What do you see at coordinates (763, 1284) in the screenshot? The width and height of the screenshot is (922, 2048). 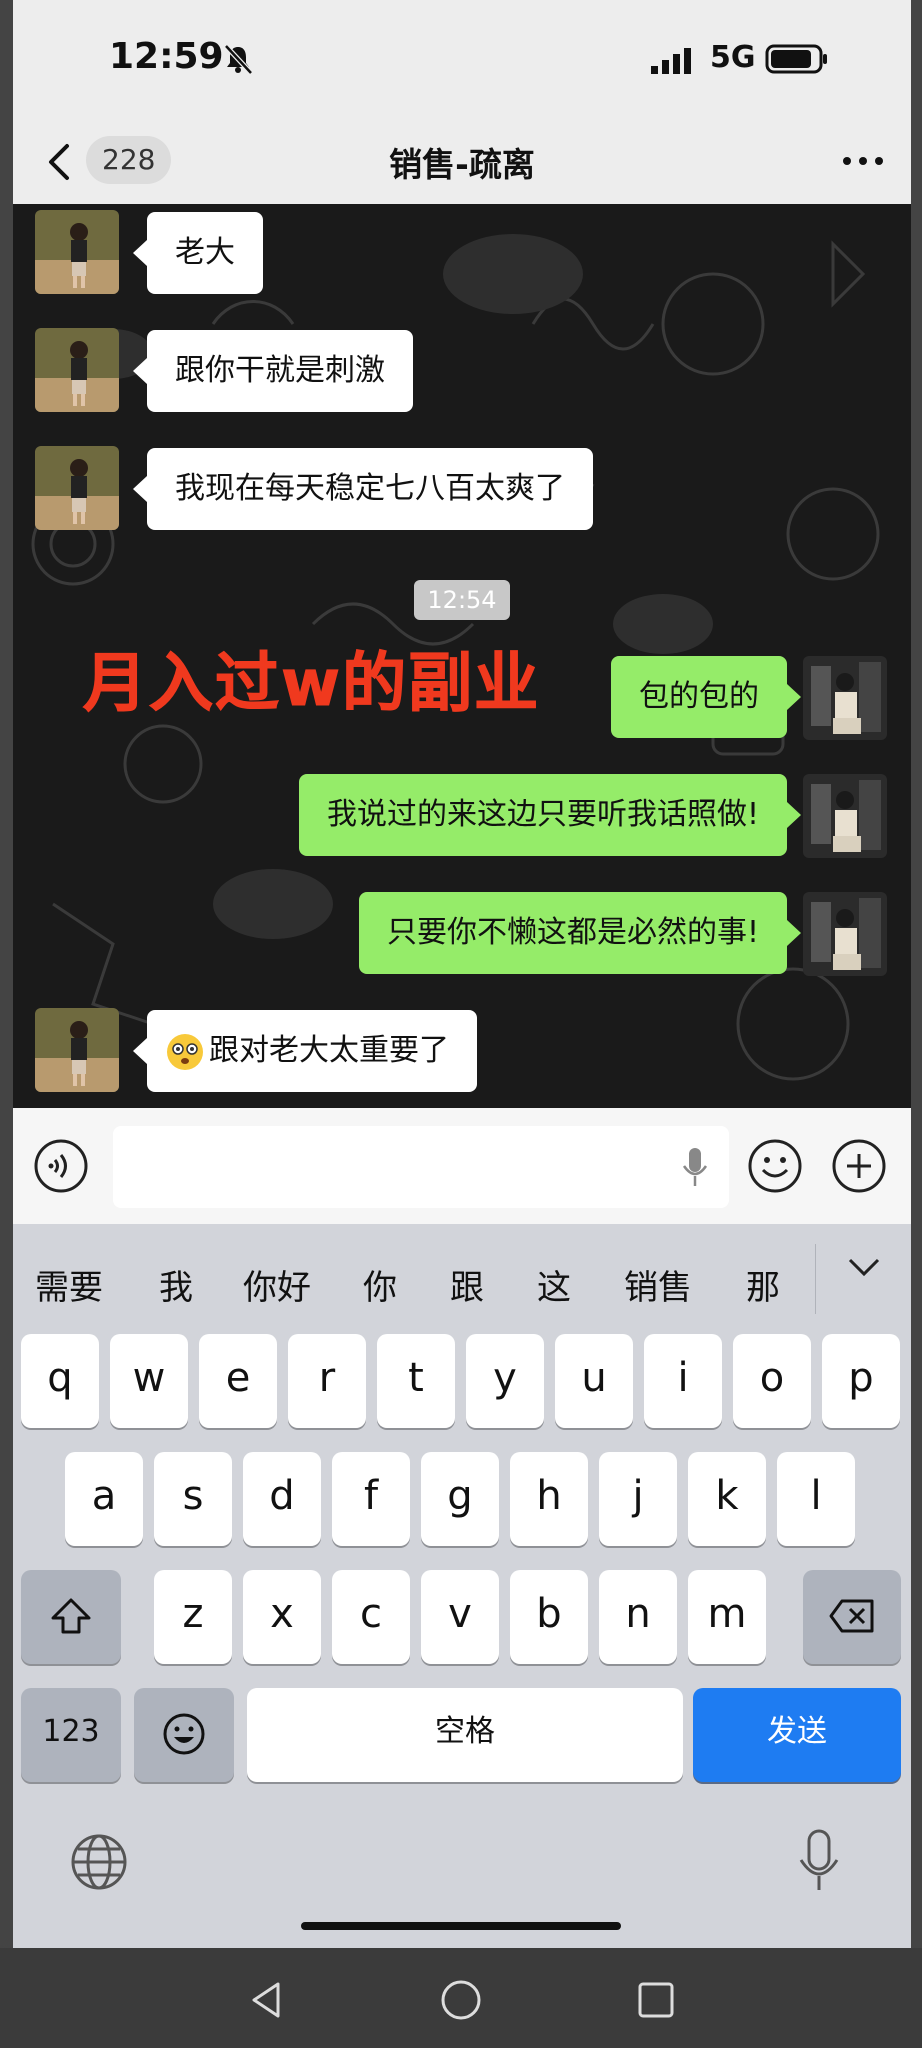 I see `suggestion-item: 那` at bounding box center [763, 1284].